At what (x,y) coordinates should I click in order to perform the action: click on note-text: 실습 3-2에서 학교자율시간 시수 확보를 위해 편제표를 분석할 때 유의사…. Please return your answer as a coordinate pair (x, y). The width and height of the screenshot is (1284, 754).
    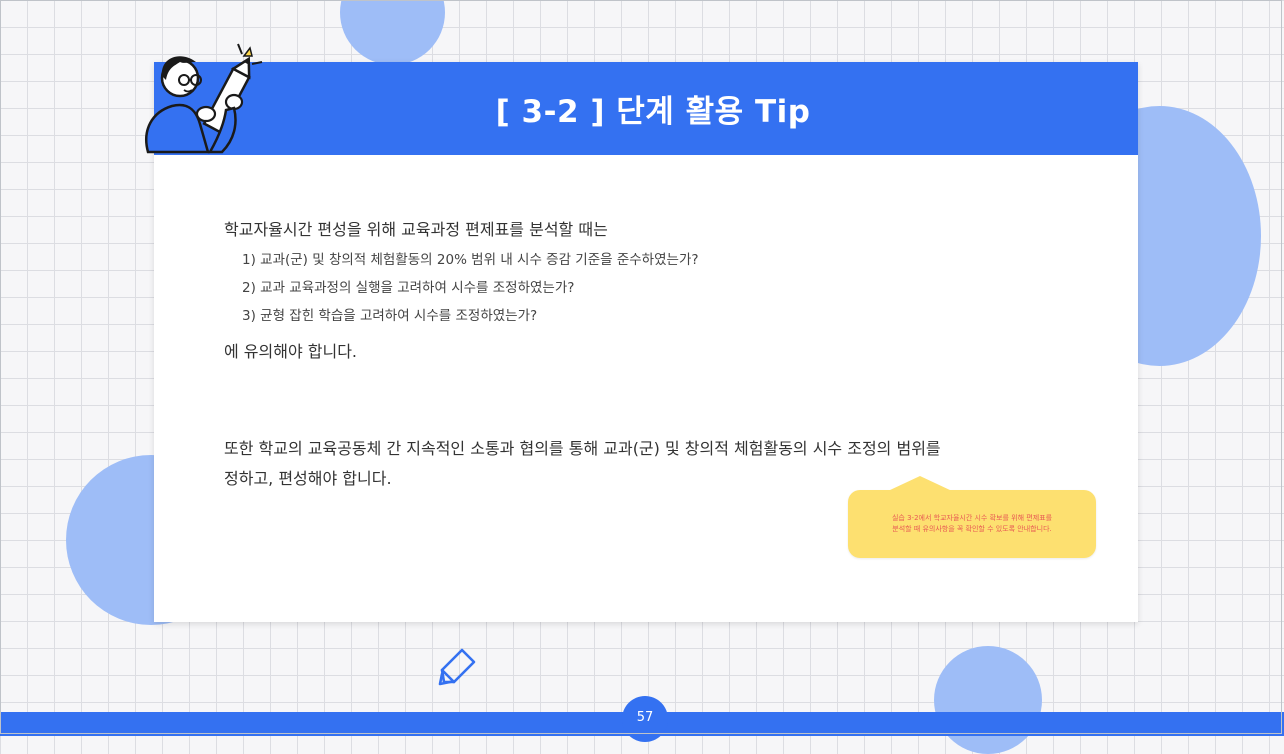
    Looking at the image, I should click on (972, 524).